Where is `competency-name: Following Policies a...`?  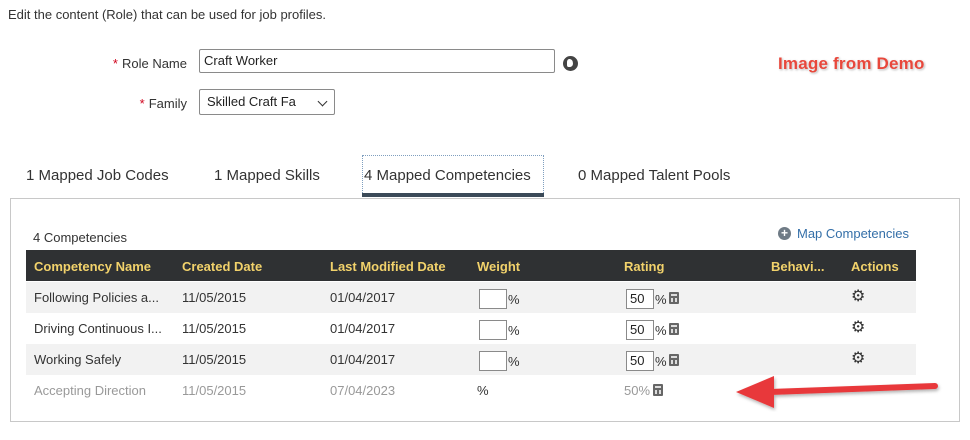
competency-name: Following Policies a... is located at coordinates (96, 297).